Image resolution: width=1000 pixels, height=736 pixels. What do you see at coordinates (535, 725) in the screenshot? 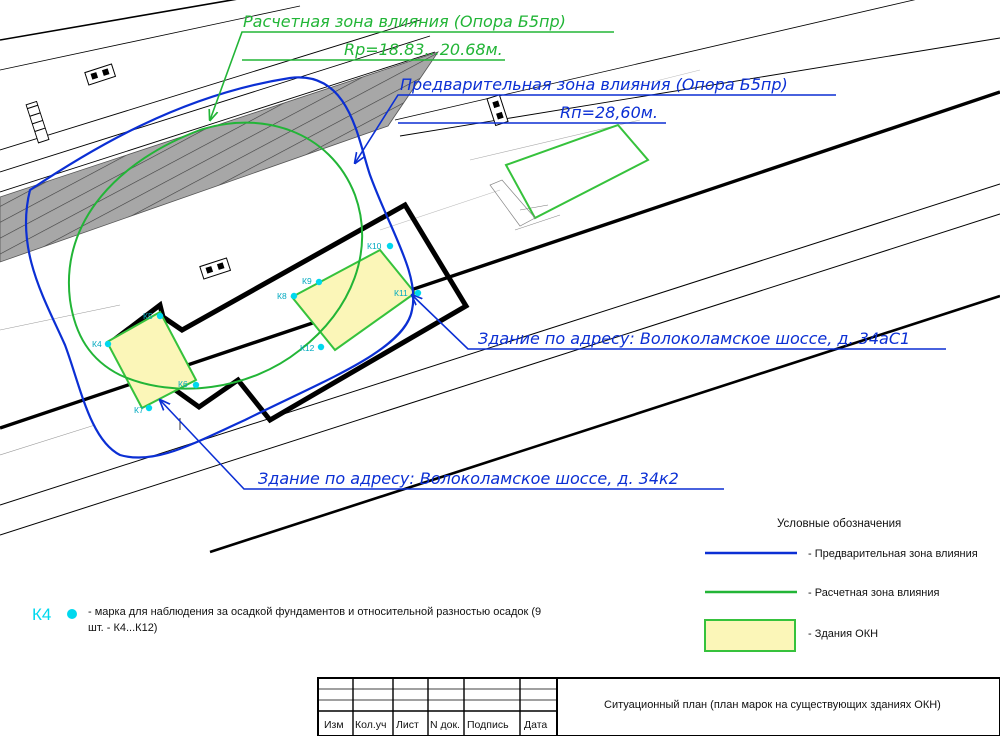
I see `tb-header-date: Дата` at bounding box center [535, 725].